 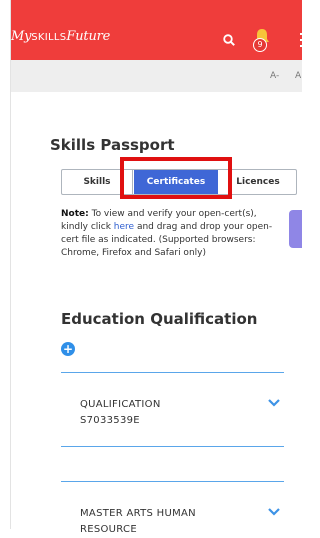 What do you see at coordinates (138, 522) in the screenshot?
I see `accordion-item-master-arts: MASTER ARTS HUMAN RESOURCE` at bounding box center [138, 522].